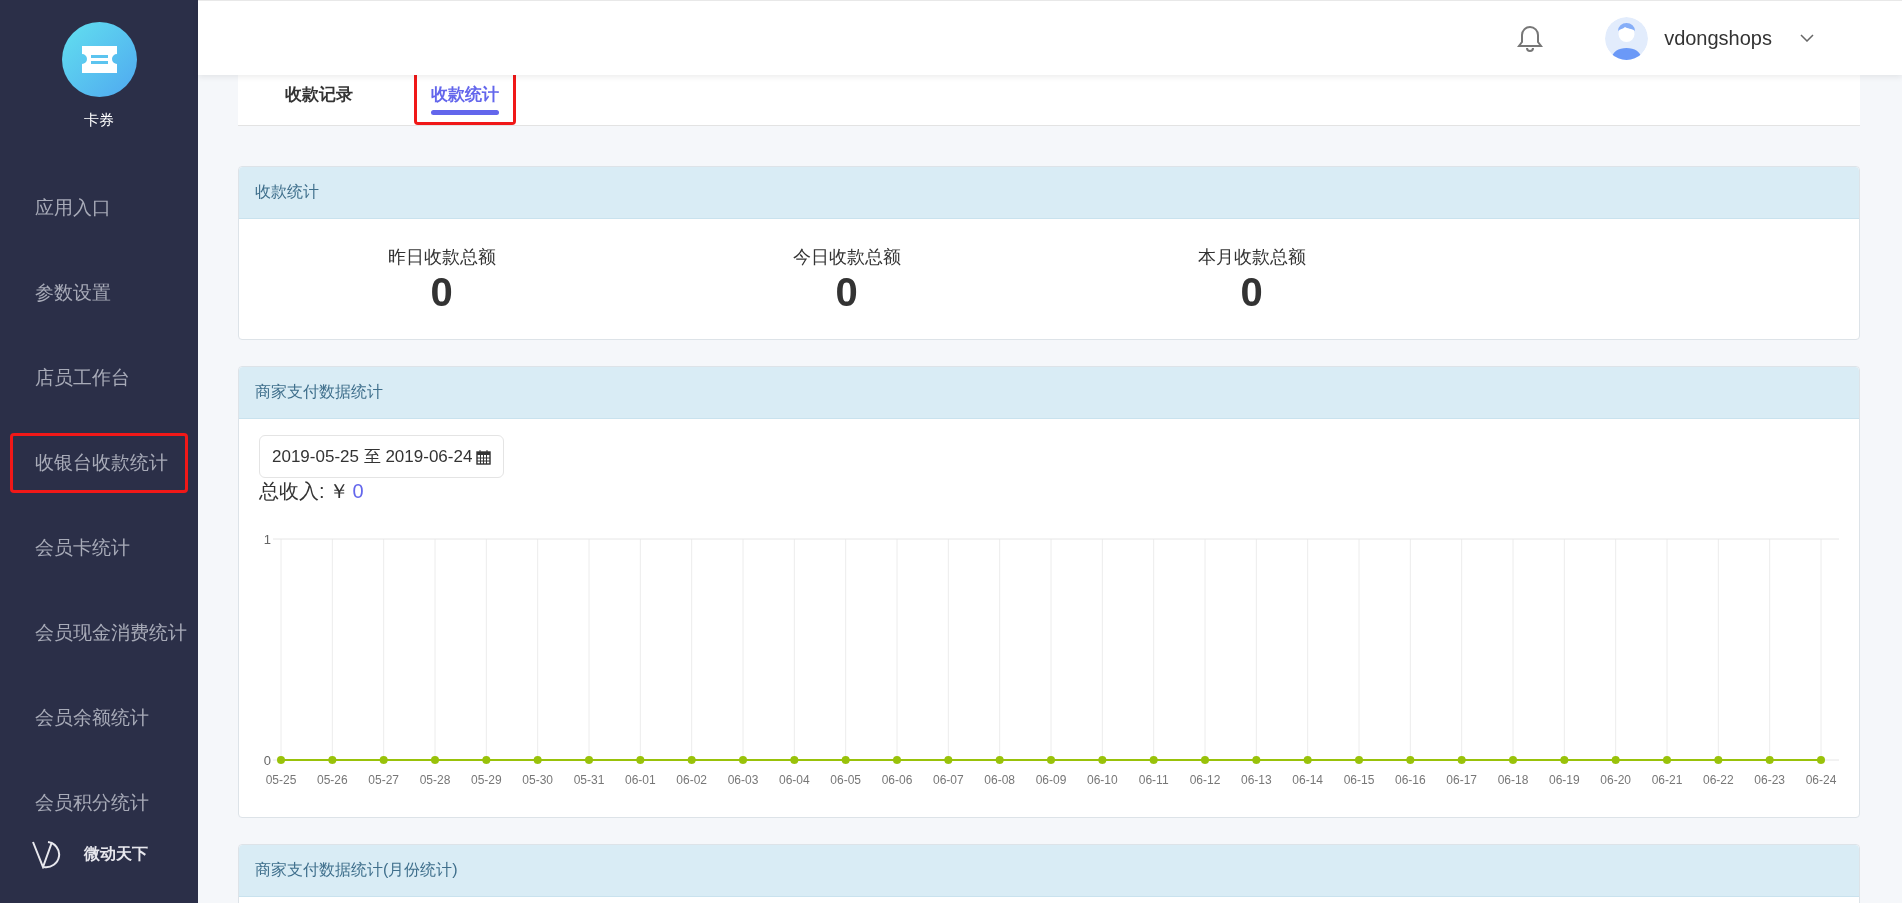 The width and height of the screenshot is (1902, 903). What do you see at coordinates (99, 378) in the screenshot?
I see `sidebar-item: 店员工作台` at bounding box center [99, 378].